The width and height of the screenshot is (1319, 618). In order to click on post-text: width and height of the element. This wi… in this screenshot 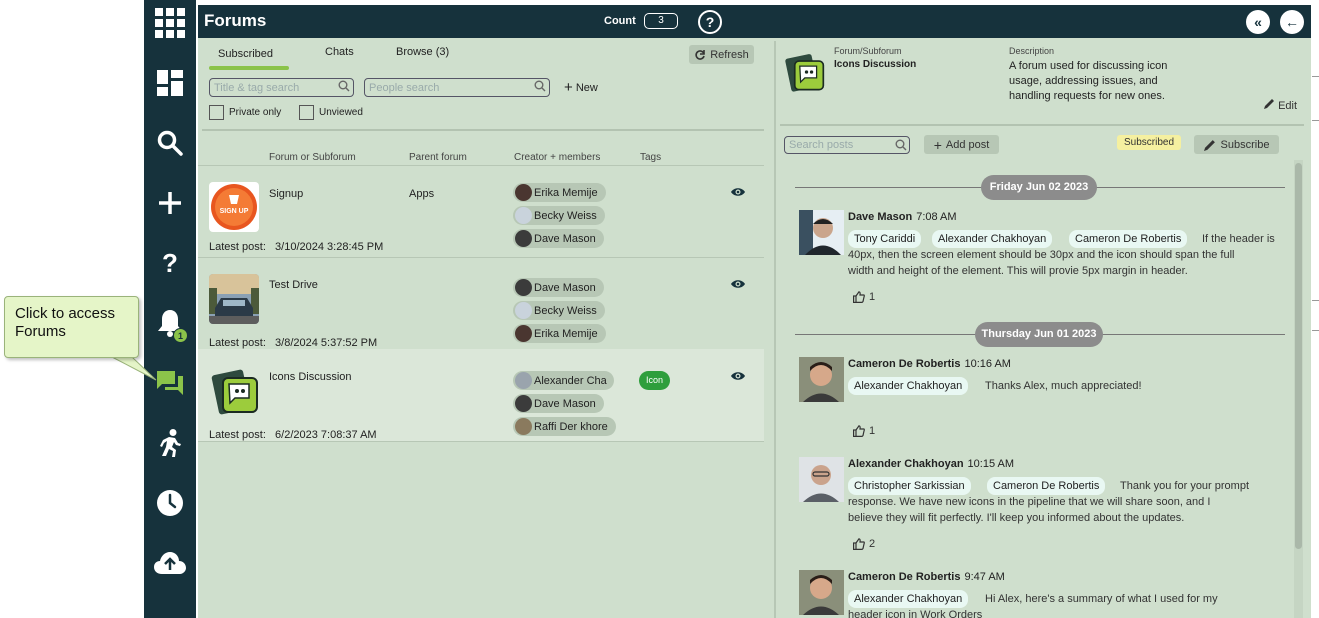, I will do `click(1018, 271)`.